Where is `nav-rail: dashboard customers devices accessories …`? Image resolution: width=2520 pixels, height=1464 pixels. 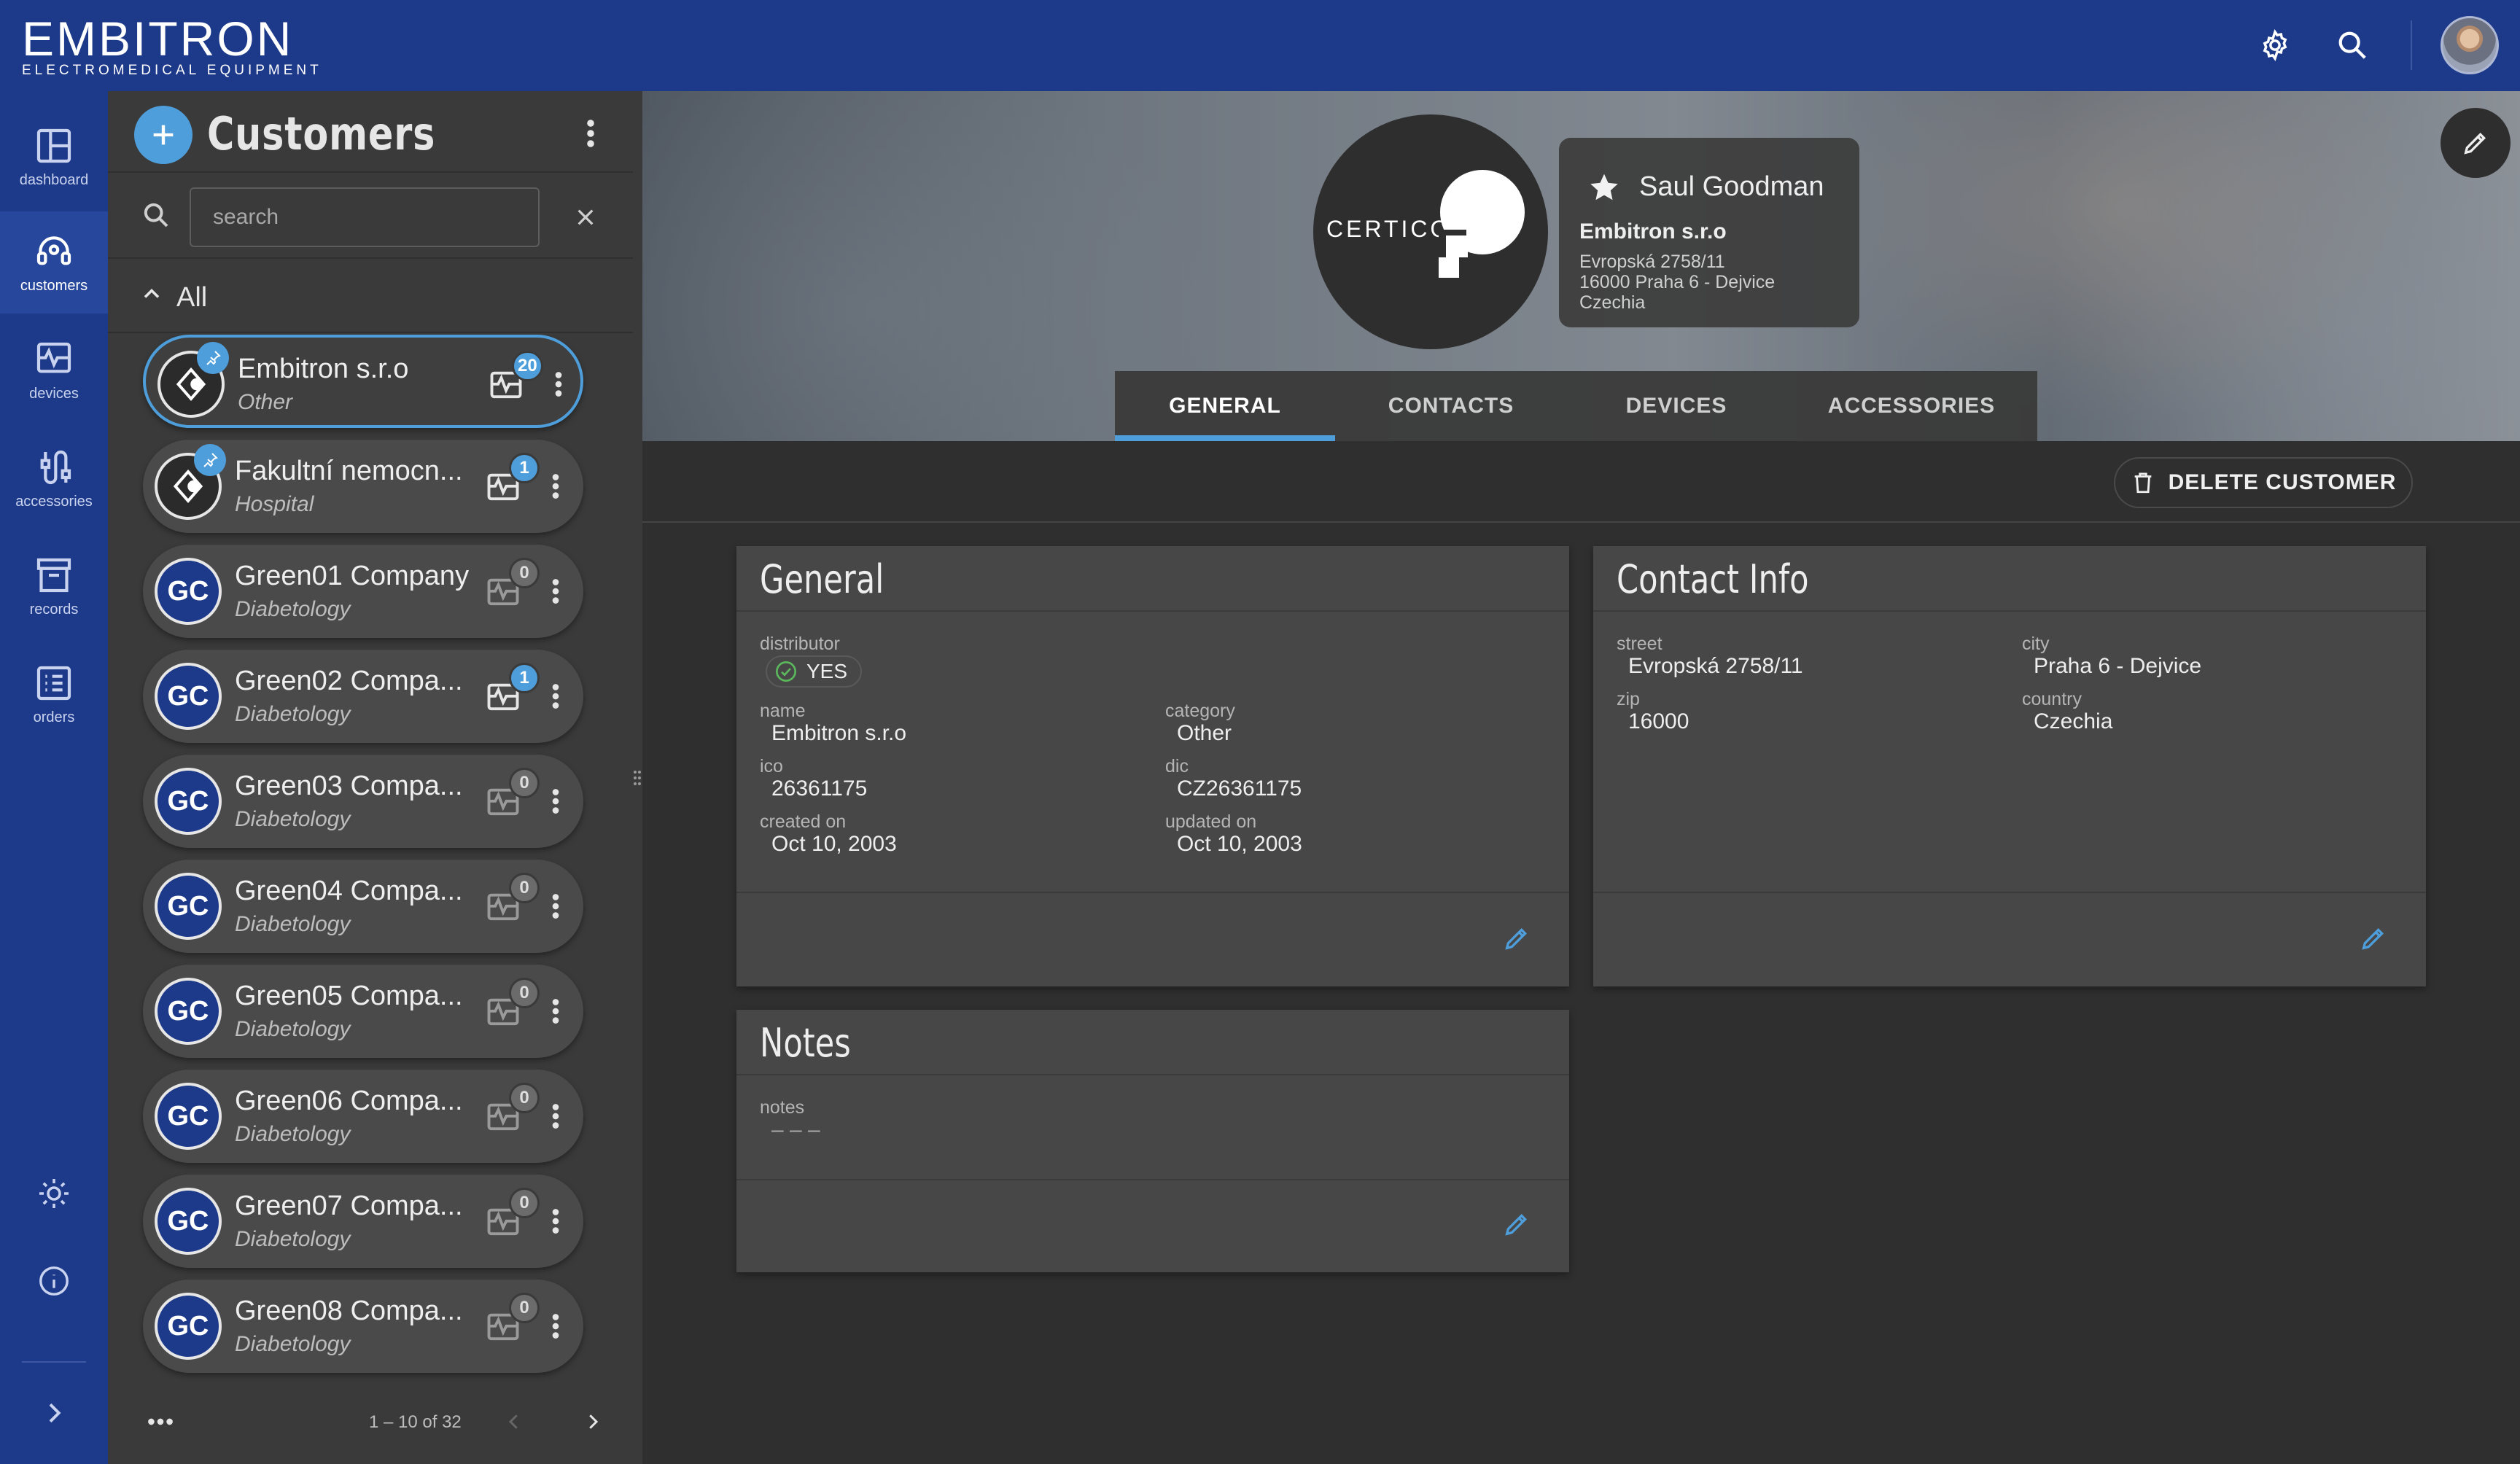 nav-rail: dashboard customers devices accessories … is located at coordinates (54, 777).